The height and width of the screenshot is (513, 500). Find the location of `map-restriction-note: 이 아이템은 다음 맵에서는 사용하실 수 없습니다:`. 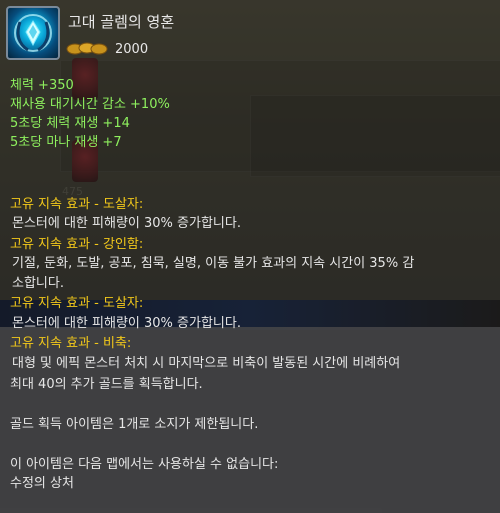

map-restriction-note: 이 아이템은 다음 맵에서는 사용하실 수 없습니다: is located at coordinates (144, 464).